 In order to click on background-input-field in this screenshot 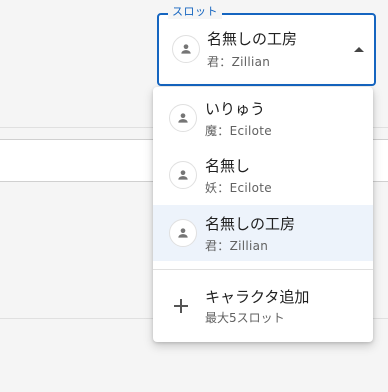, I will do `click(78, 160)`.